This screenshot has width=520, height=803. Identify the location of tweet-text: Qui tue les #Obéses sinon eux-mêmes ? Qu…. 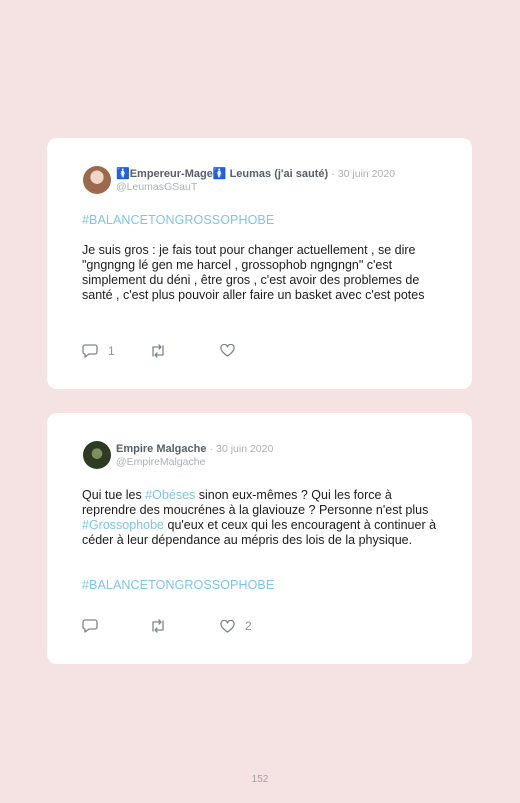
(259, 517).